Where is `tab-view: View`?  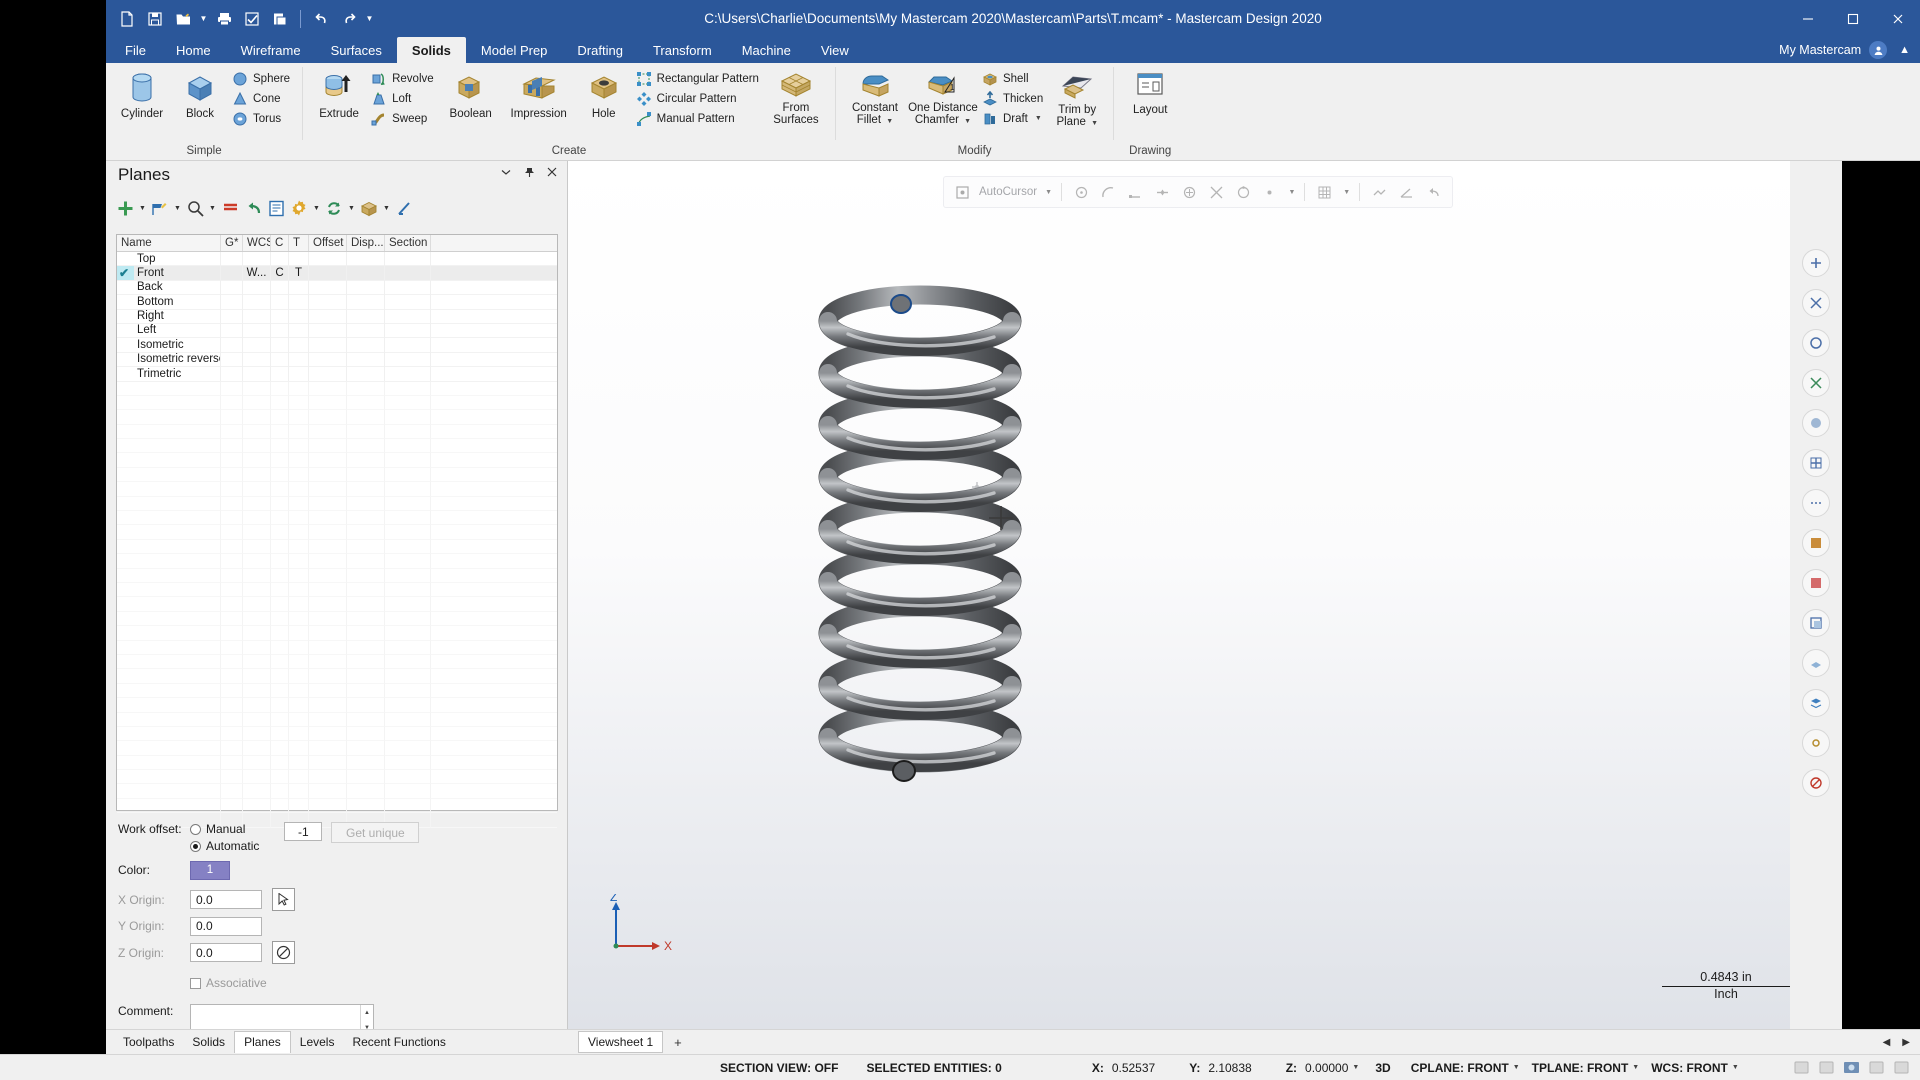
tab-view: View is located at coordinates (835, 50).